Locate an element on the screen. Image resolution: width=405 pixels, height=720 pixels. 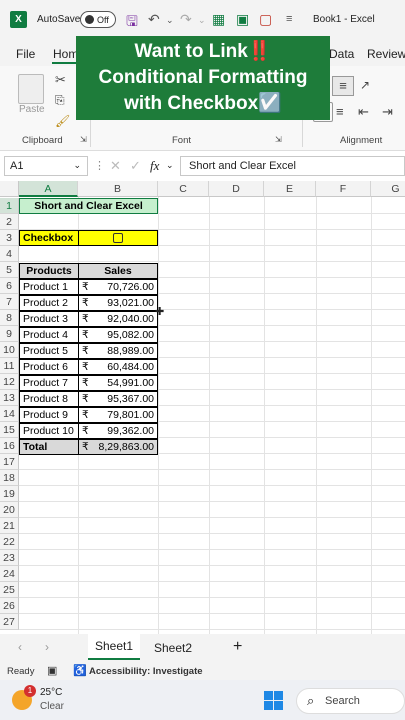
row-header-3: 3 is located at coordinates (9, 238).